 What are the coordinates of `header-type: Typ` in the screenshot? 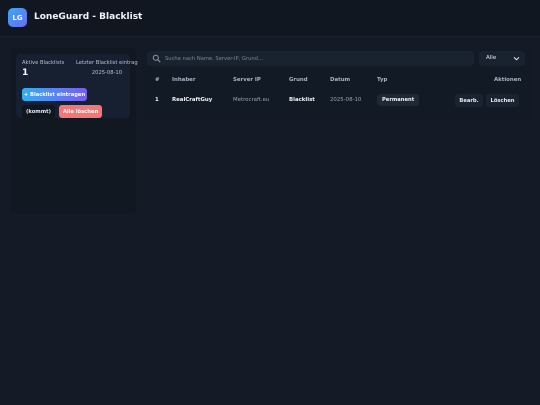 It's located at (382, 80).